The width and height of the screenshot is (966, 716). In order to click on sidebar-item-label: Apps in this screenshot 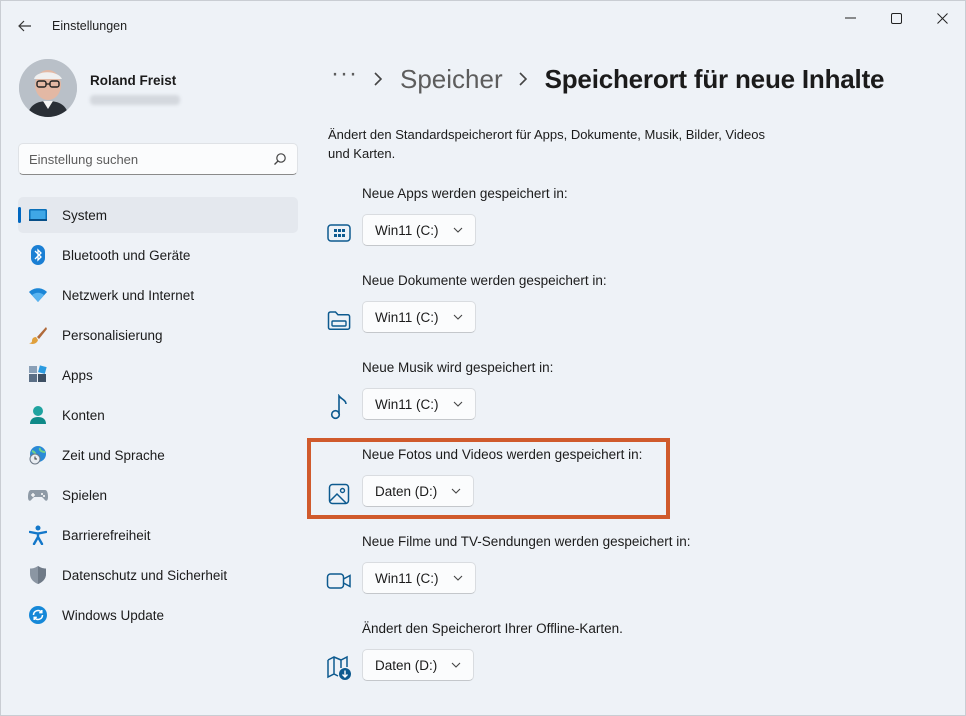, I will do `click(77, 375)`.